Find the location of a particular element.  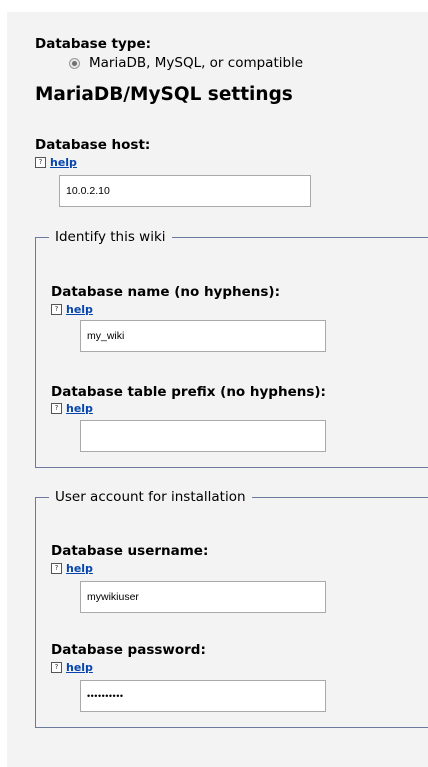

table-prefix-label: Database table prefix (no hyphens): is located at coordinates (188, 392).